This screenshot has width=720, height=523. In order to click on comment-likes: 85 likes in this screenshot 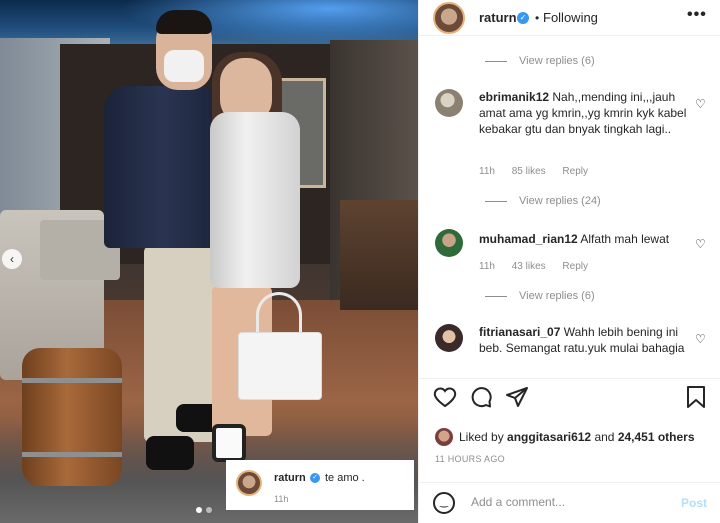, I will do `click(529, 171)`.